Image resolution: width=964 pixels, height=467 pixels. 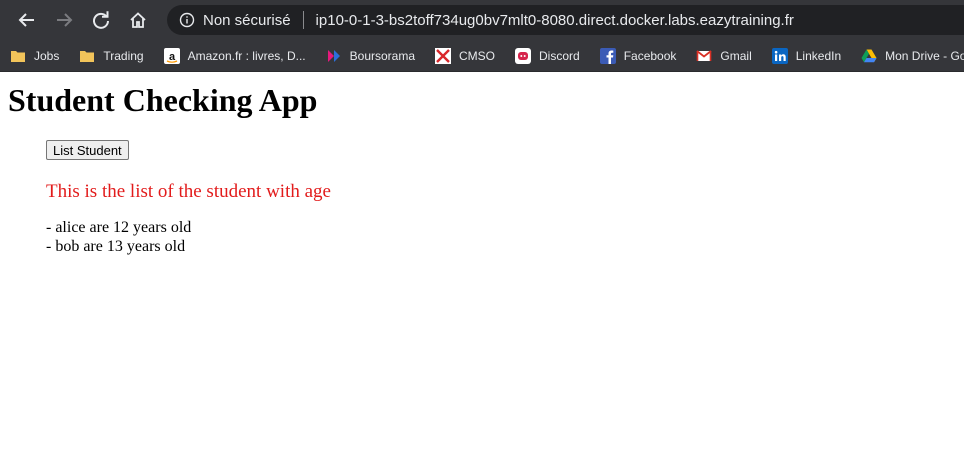 I want to click on home-icon, so click(x=138, y=20).